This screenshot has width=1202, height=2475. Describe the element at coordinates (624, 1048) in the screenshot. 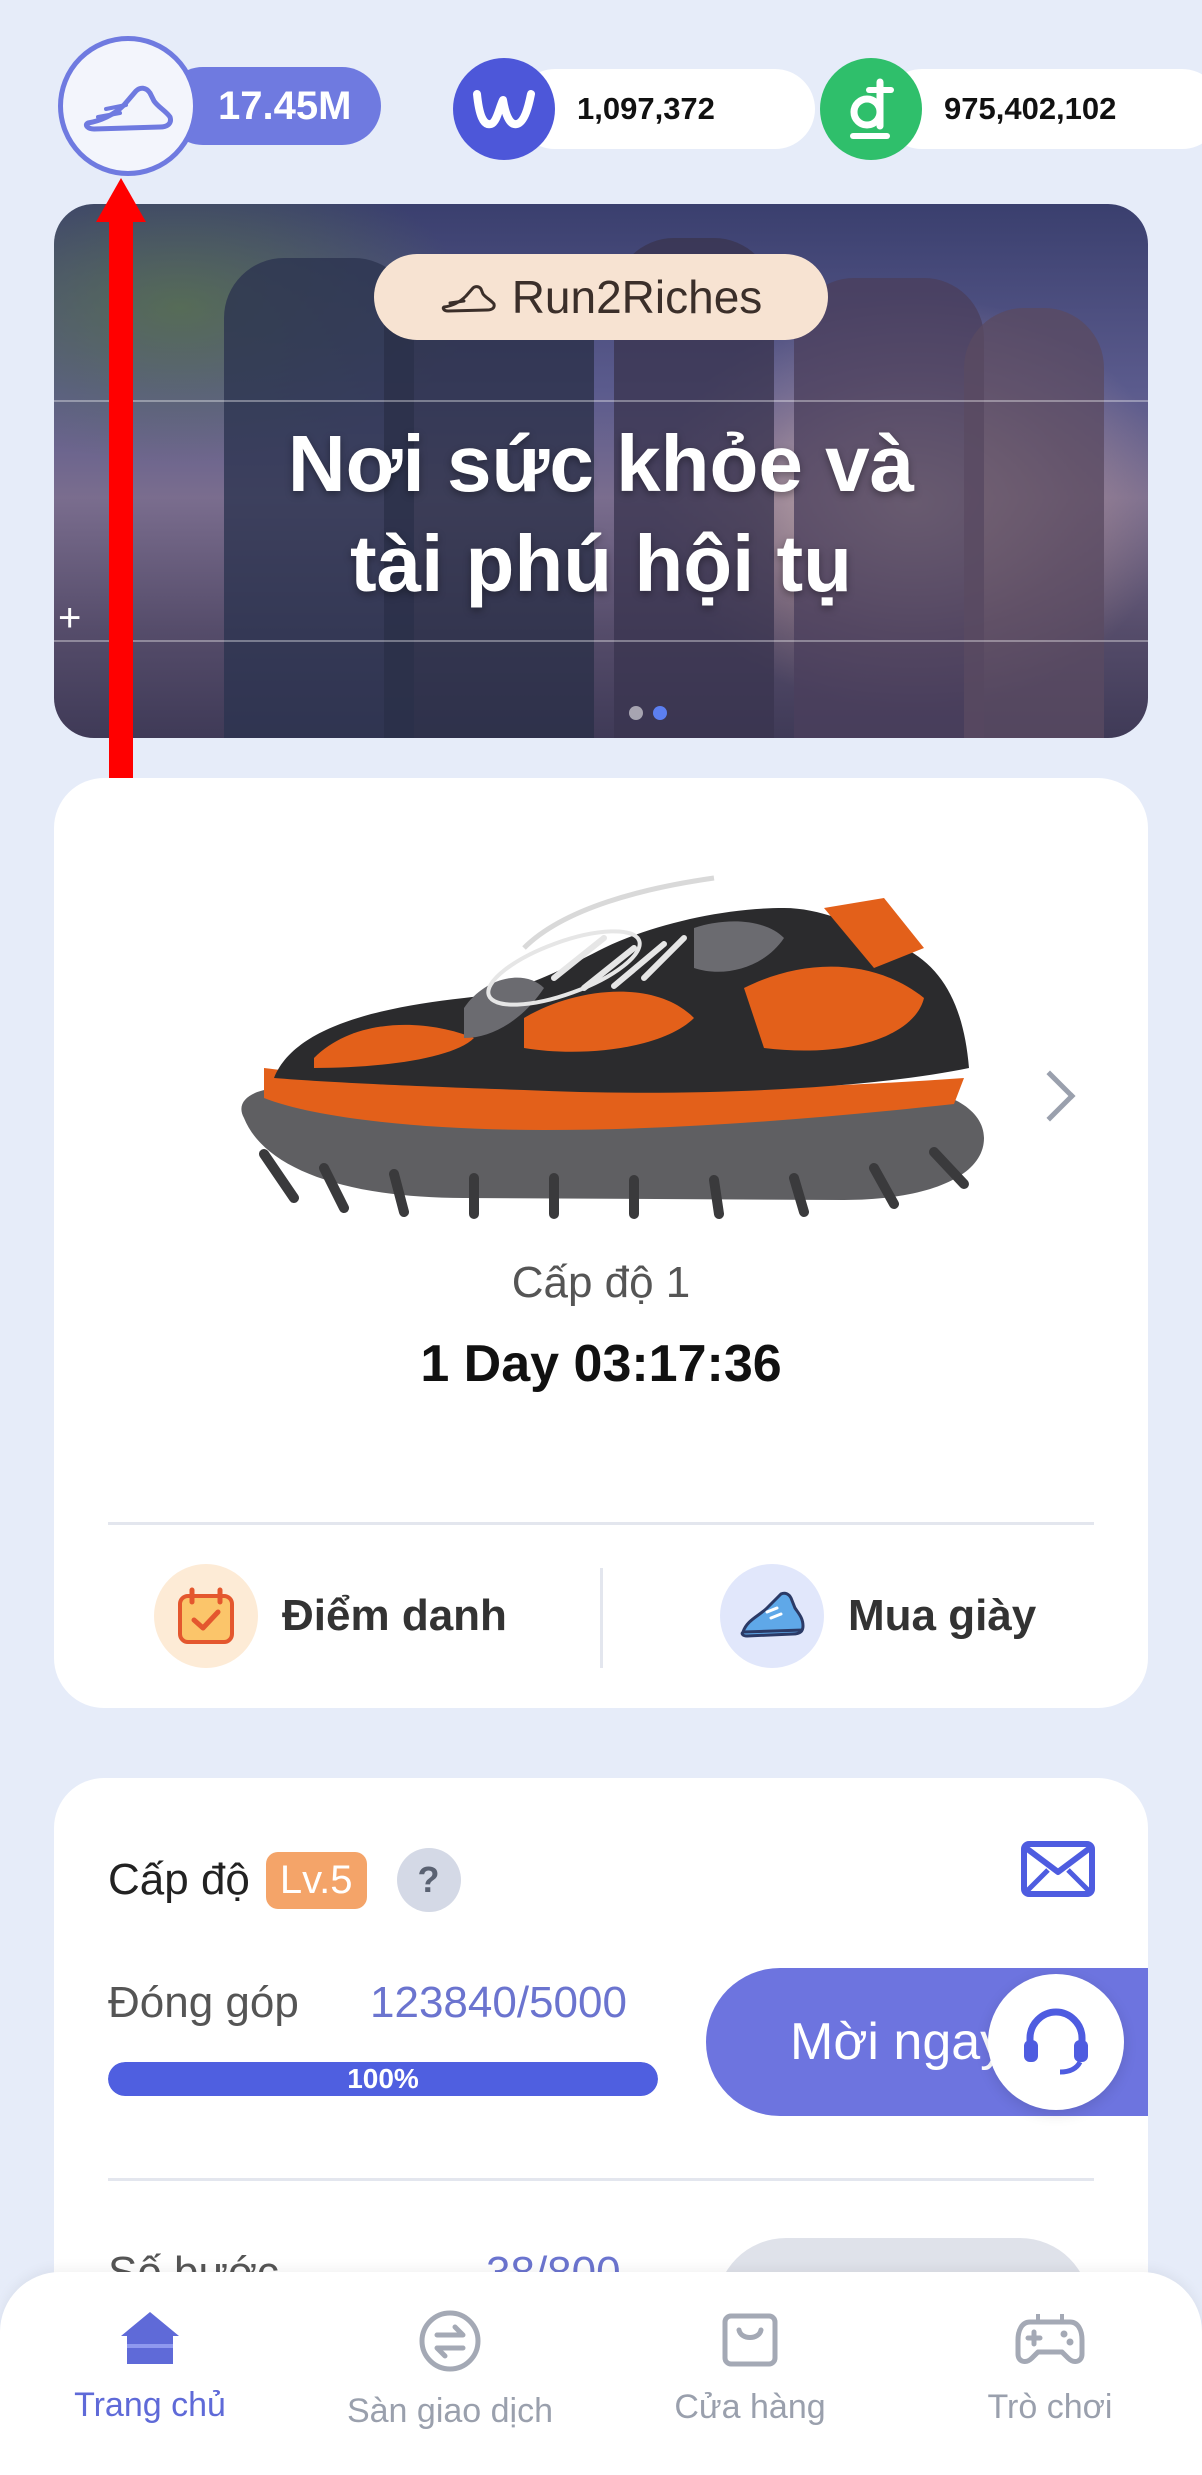

I see `sneaker-image` at that location.